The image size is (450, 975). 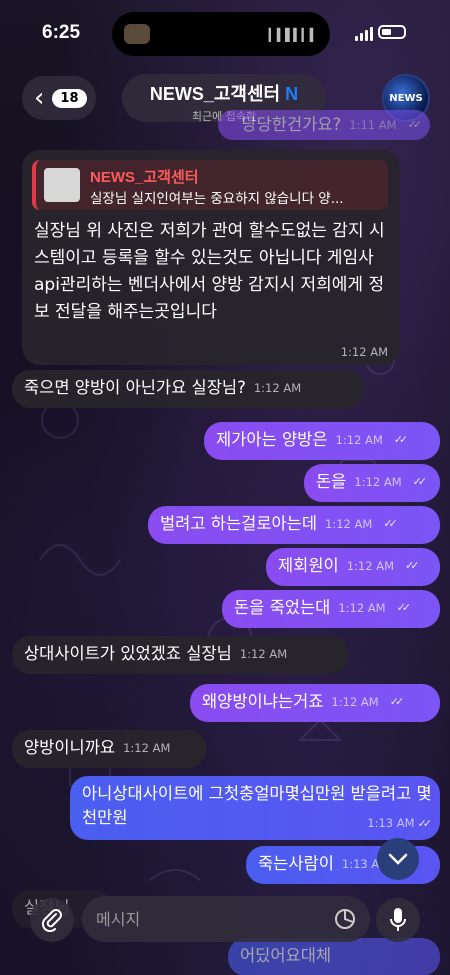 What do you see at coordinates (62, 185) in the screenshot?
I see `quoted-image-thumbnail` at bounding box center [62, 185].